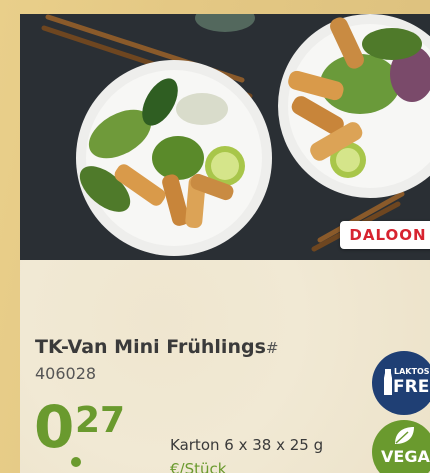  I want to click on product-name-text: TK-Van Mini Frühlings, so click(150, 347).